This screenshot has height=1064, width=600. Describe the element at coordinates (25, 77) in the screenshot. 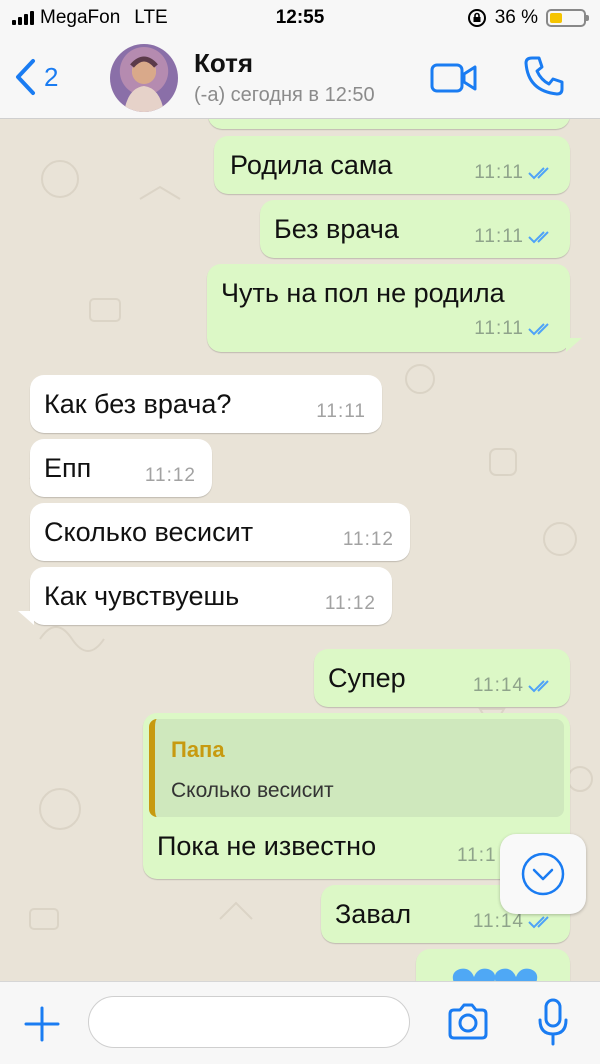

I see `chevron-left-icon` at that location.